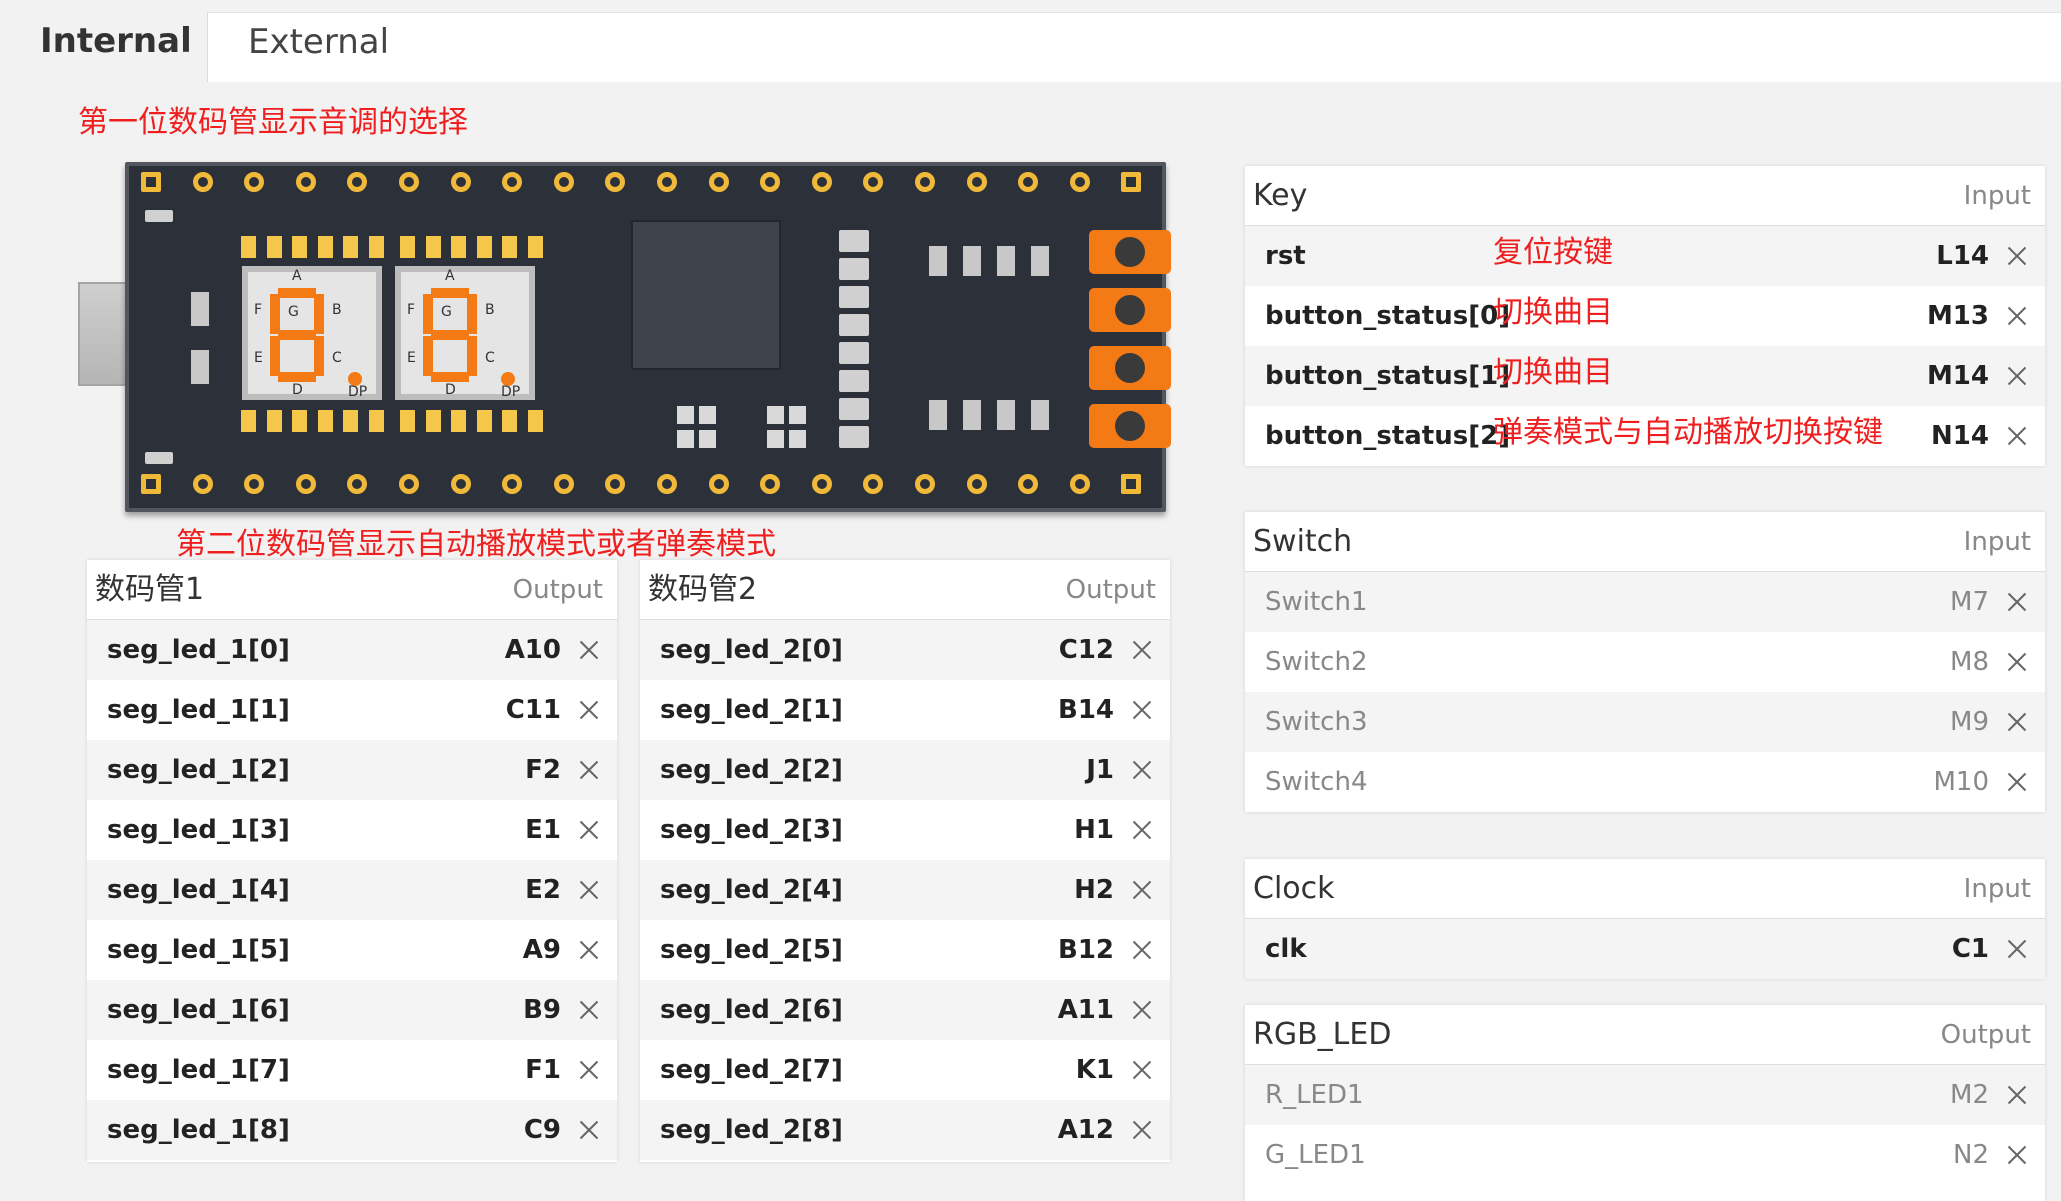  I want to click on pin-value: N2, so click(1971, 1155).